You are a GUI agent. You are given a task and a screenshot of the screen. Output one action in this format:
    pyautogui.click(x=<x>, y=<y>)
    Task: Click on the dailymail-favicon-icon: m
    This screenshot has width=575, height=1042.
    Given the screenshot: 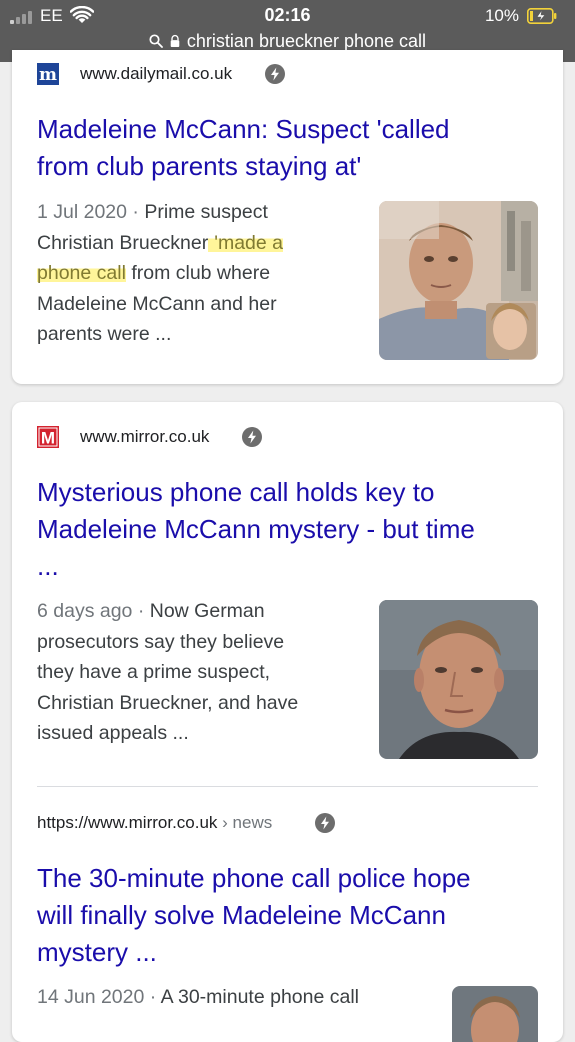 What is the action you would take?
    pyautogui.click(x=48, y=74)
    